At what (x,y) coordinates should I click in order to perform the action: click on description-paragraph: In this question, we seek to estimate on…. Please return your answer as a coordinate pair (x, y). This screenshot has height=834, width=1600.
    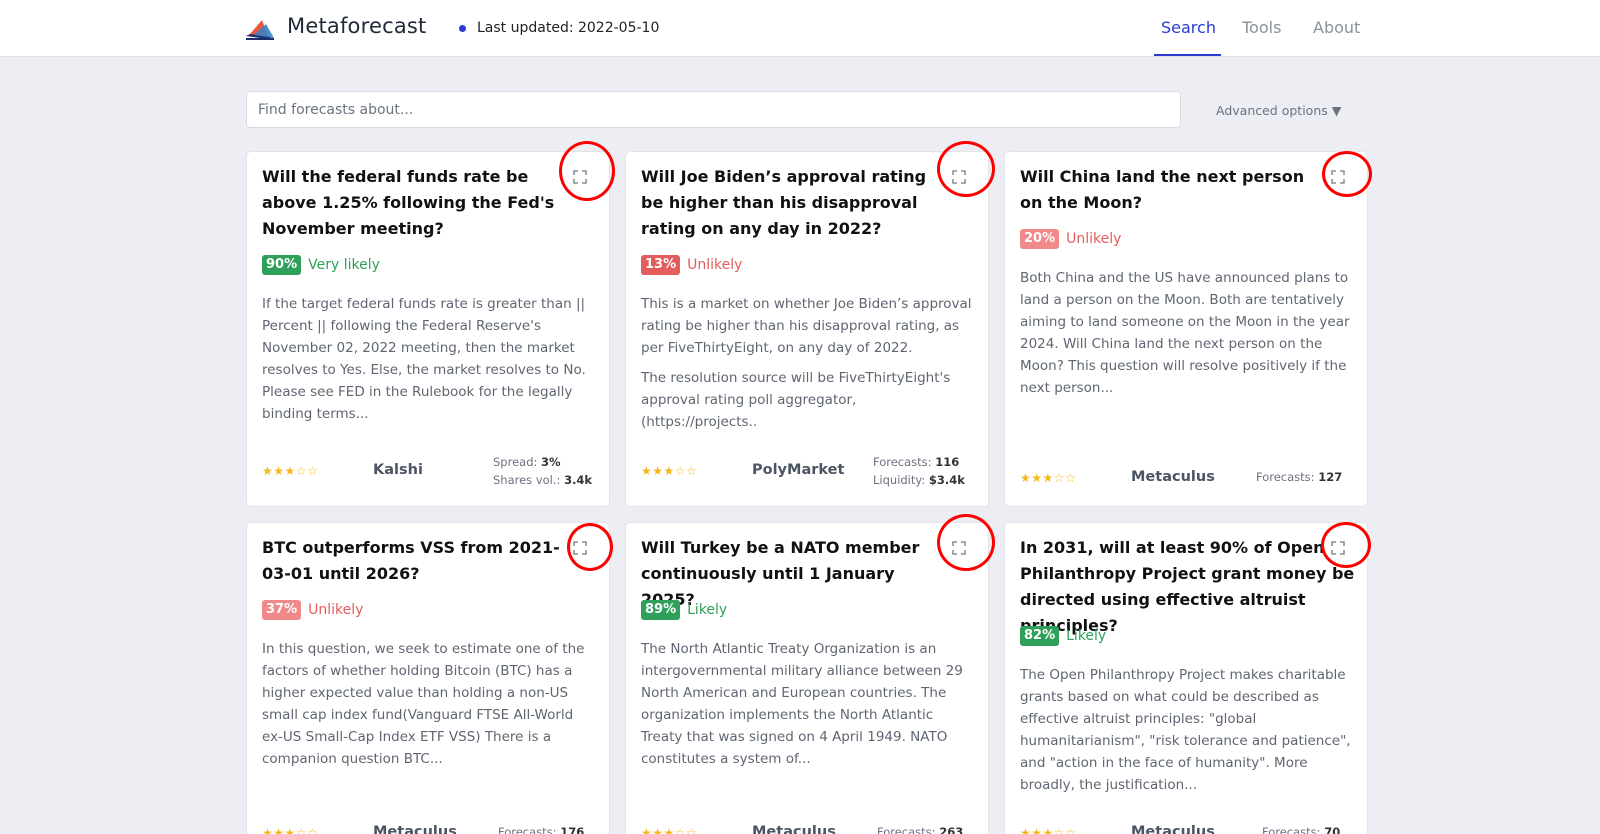
    Looking at the image, I should click on (423, 704).